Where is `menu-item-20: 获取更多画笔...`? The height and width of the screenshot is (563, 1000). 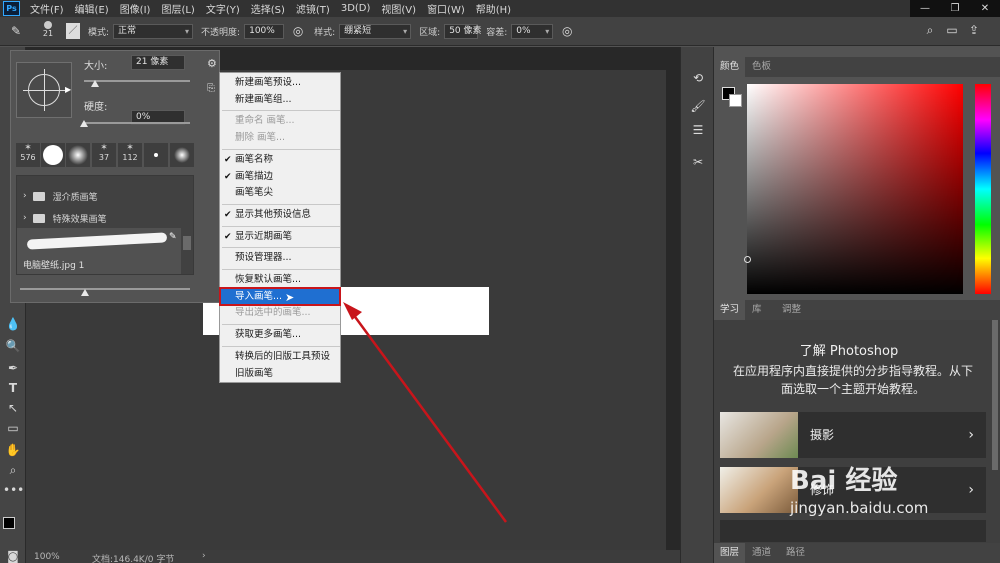 menu-item-20: 获取更多画笔... is located at coordinates (281, 335).